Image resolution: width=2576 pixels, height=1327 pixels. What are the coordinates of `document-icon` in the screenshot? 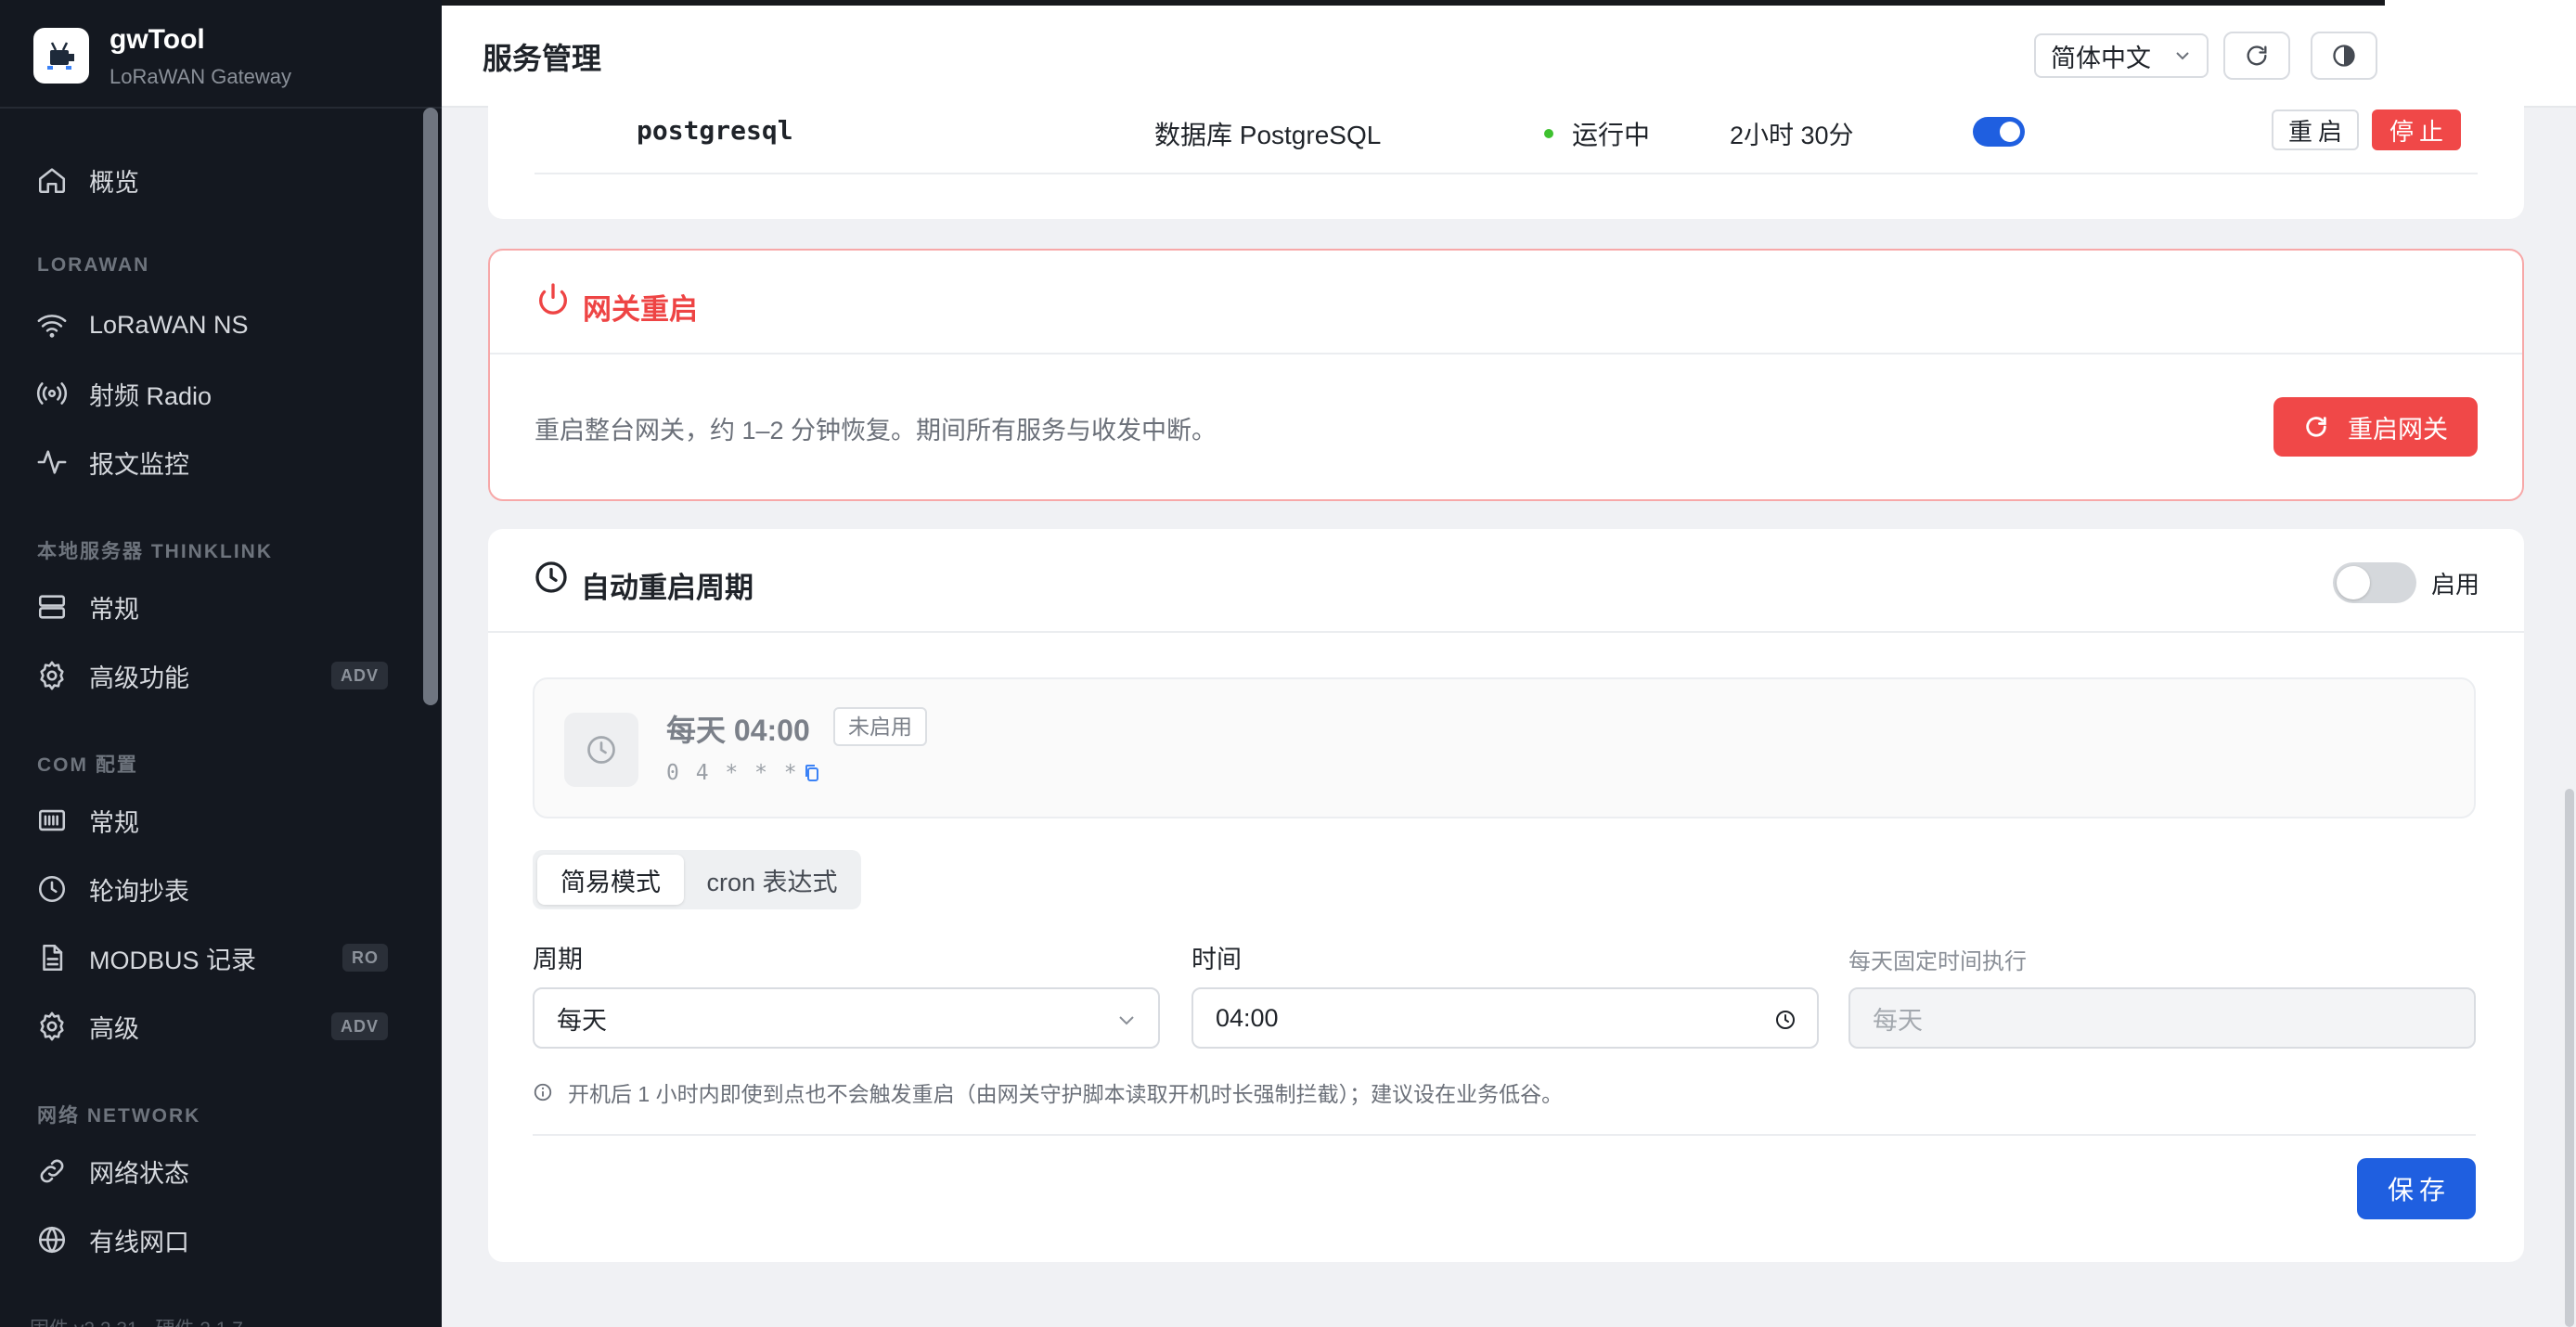 It's located at (52, 957).